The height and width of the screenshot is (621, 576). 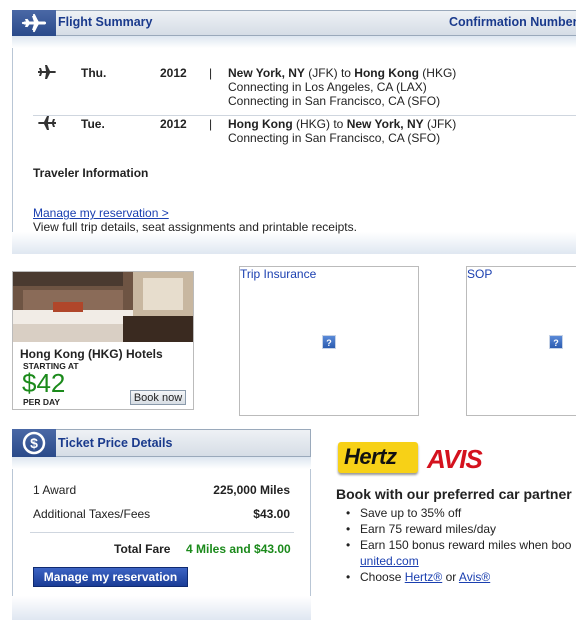 I want to click on flight-divider, so click(x=304, y=115).